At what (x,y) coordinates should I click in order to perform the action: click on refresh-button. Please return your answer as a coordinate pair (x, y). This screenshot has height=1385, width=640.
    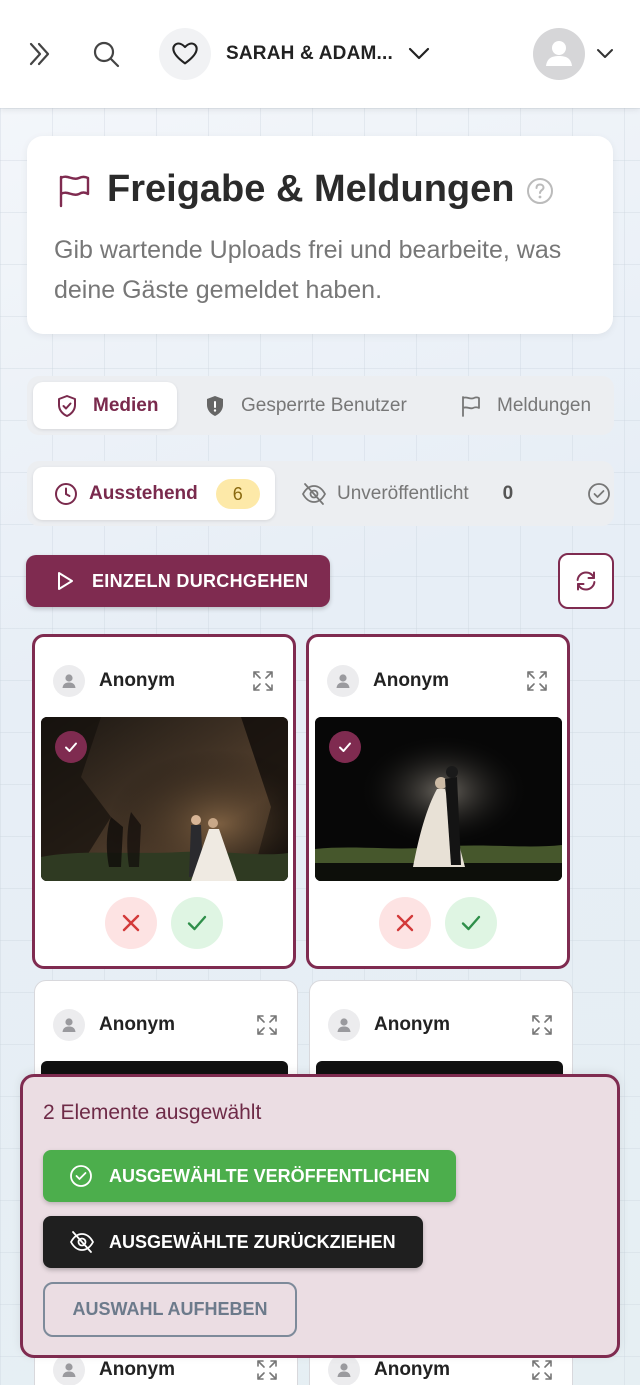
    Looking at the image, I should click on (586, 581).